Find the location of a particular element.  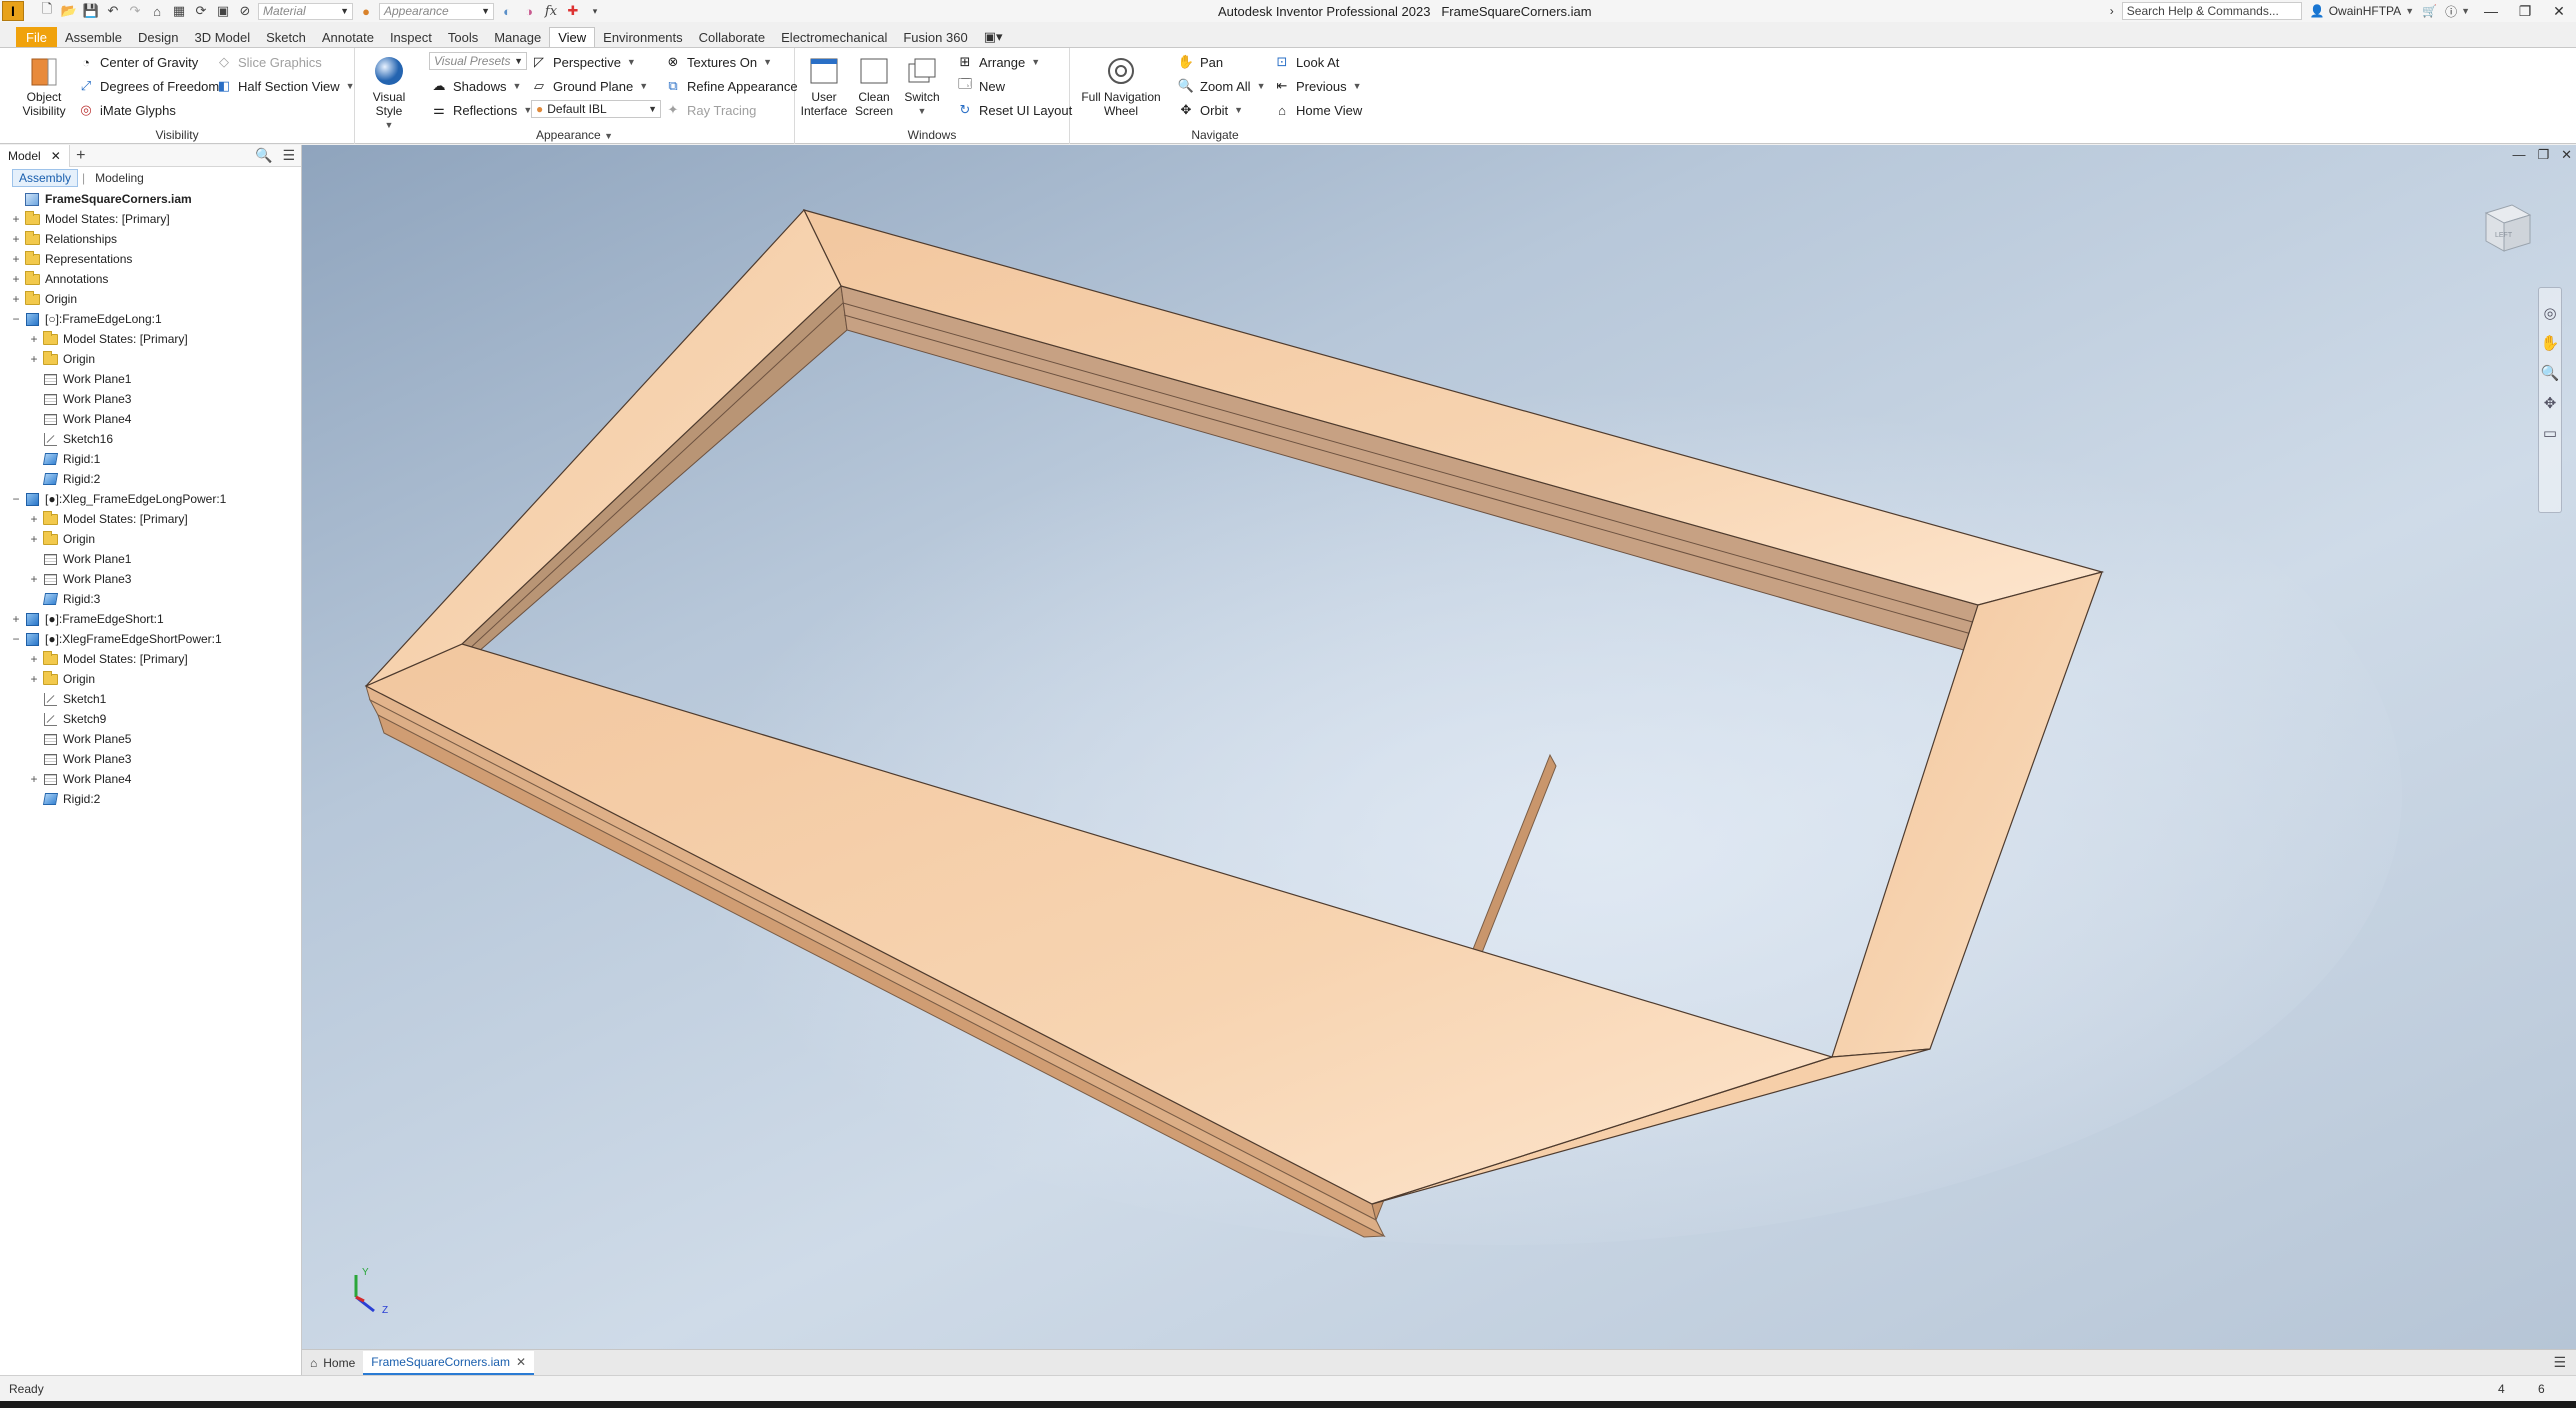

tree-item: + Work Plane3 is located at coordinates (65, 579).